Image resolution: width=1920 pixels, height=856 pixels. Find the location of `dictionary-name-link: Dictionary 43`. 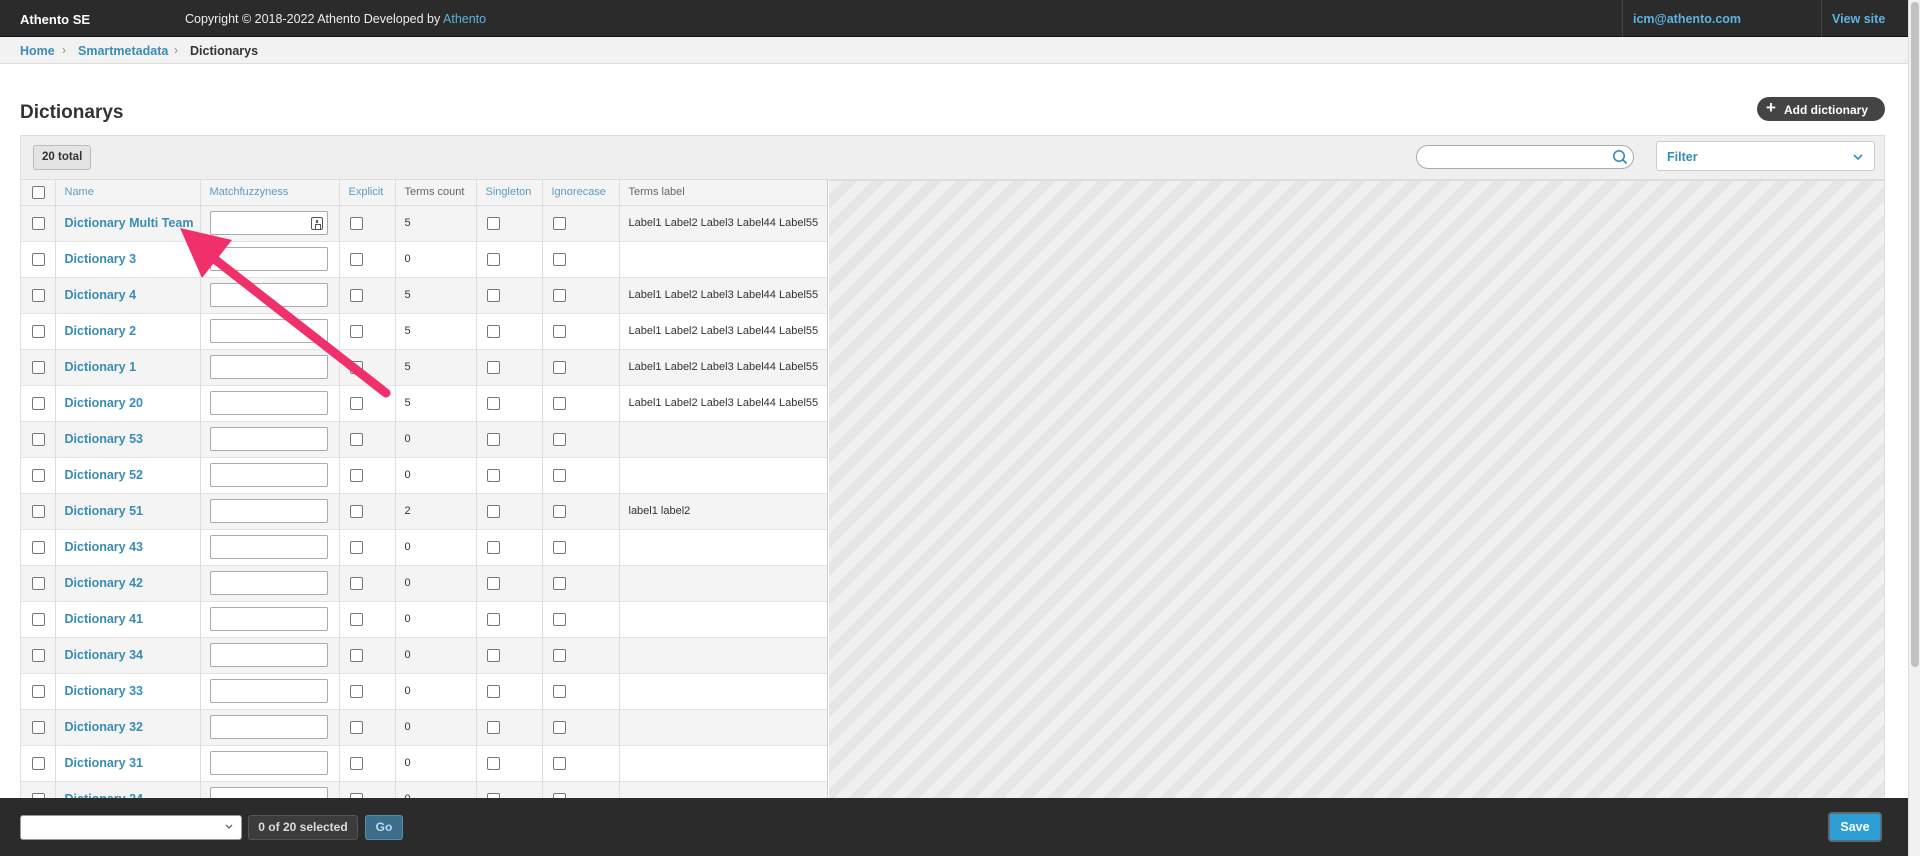

dictionary-name-link: Dictionary 43 is located at coordinates (104, 547).